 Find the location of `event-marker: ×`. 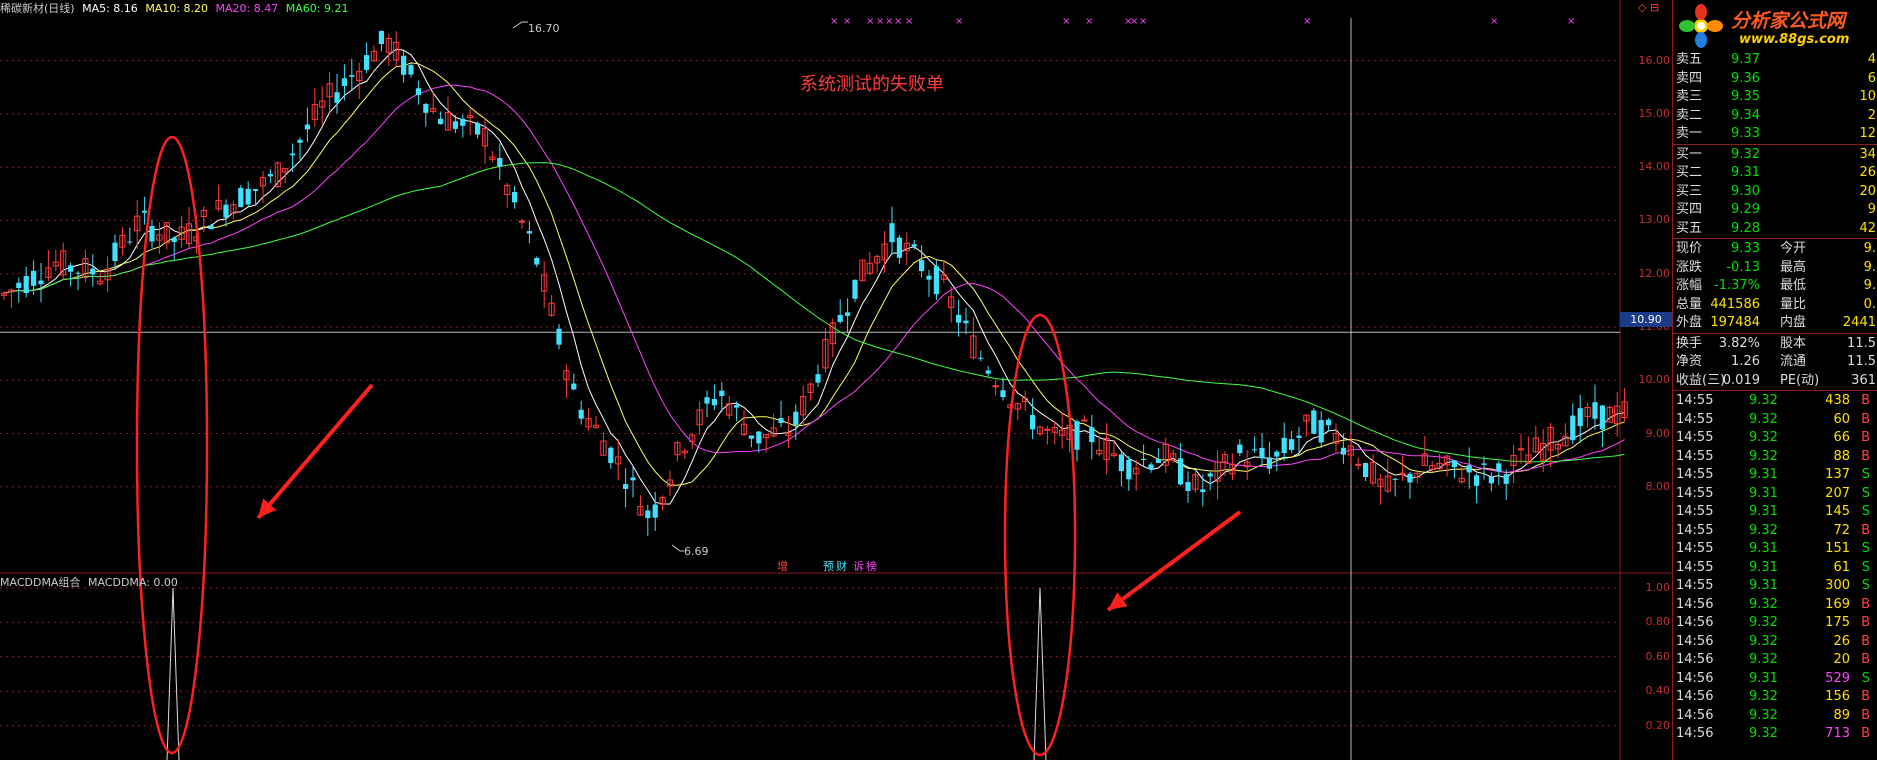

event-marker: × is located at coordinates (898, 21).